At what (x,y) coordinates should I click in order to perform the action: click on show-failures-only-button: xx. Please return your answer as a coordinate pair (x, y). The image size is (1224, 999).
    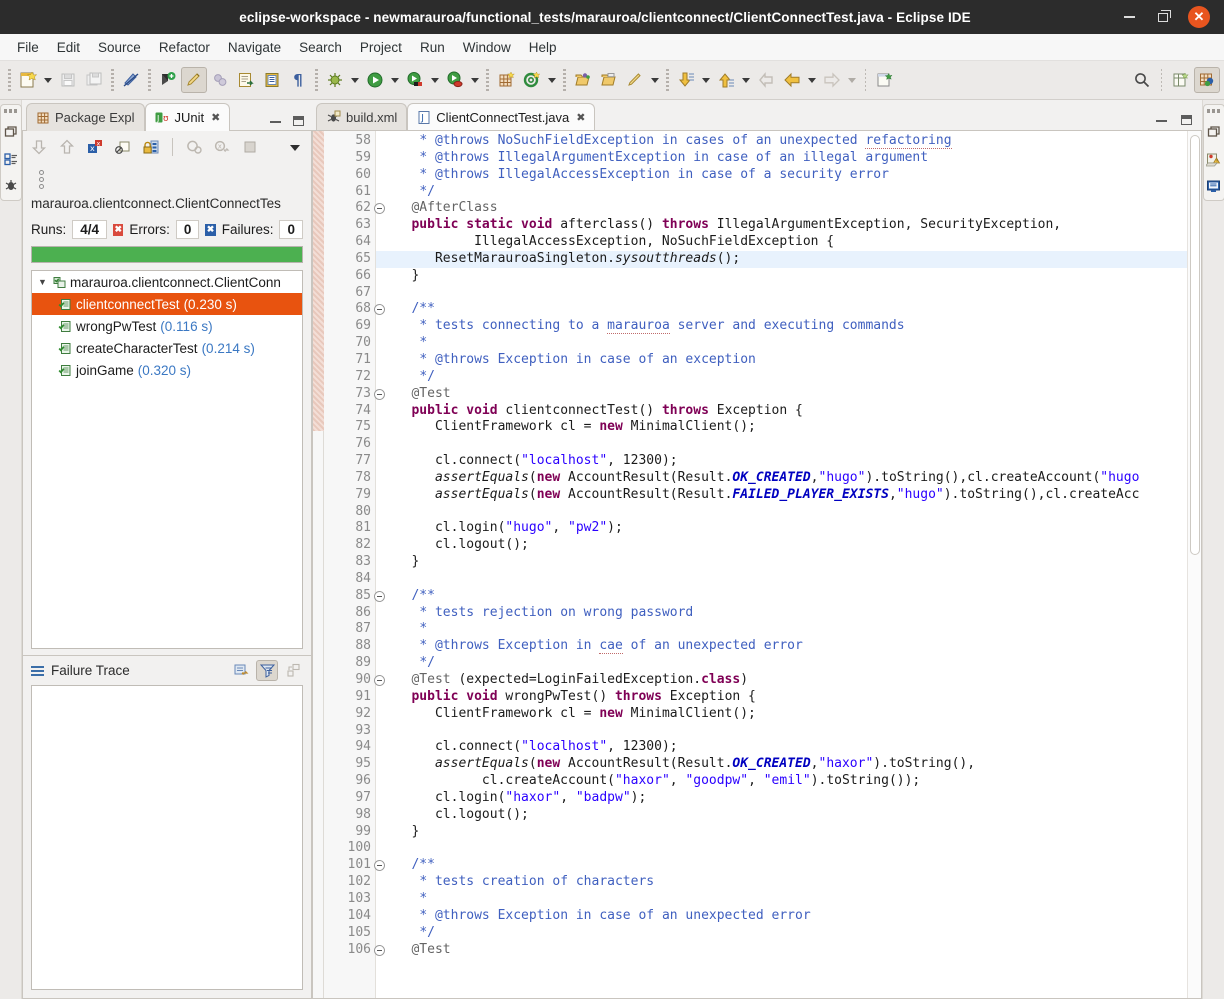
    Looking at the image, I should click on (95, 147).